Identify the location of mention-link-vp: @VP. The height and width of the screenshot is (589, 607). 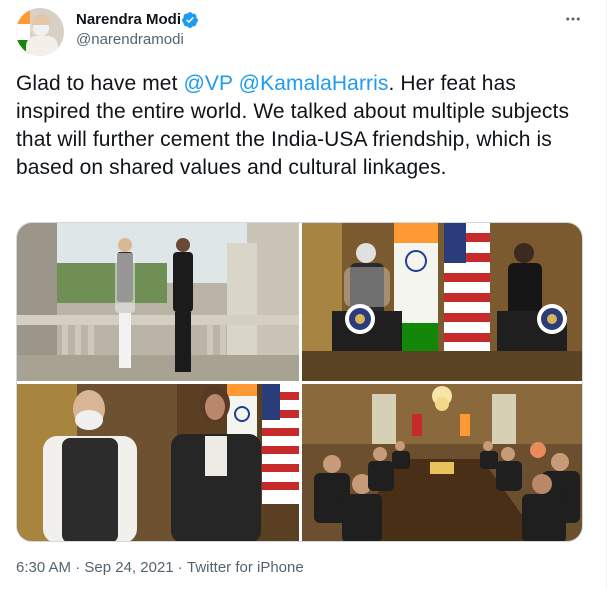
(207, 83).